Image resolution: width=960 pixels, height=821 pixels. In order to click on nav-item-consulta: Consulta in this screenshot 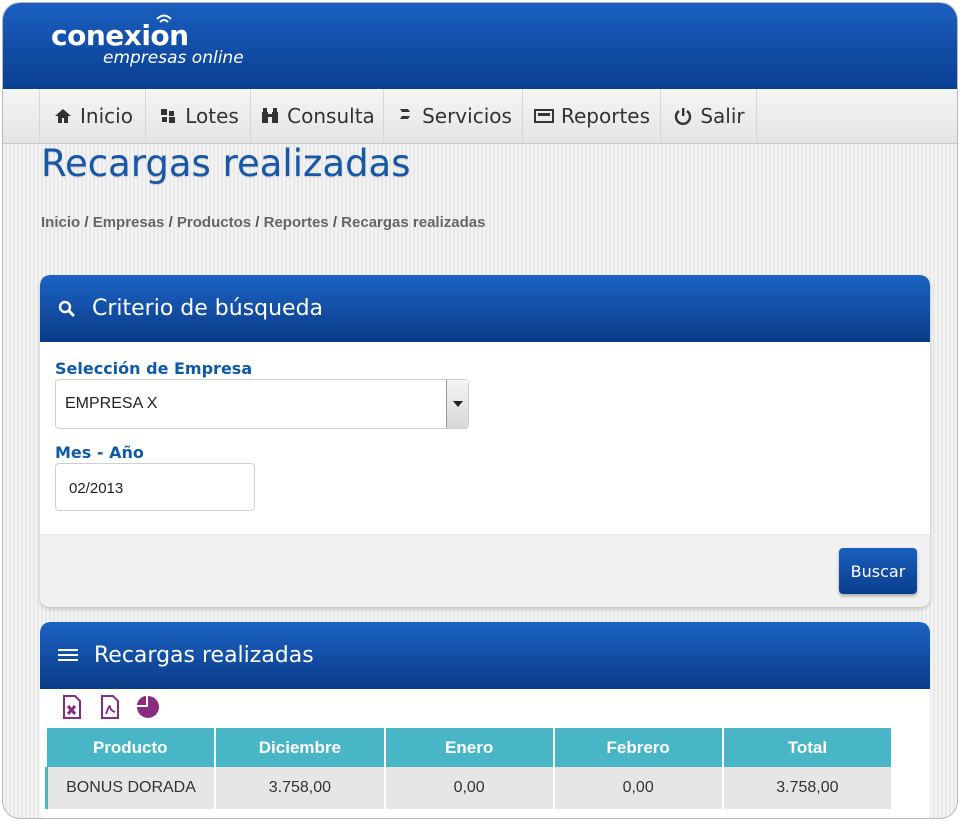, I will do `click(317, 116)`.